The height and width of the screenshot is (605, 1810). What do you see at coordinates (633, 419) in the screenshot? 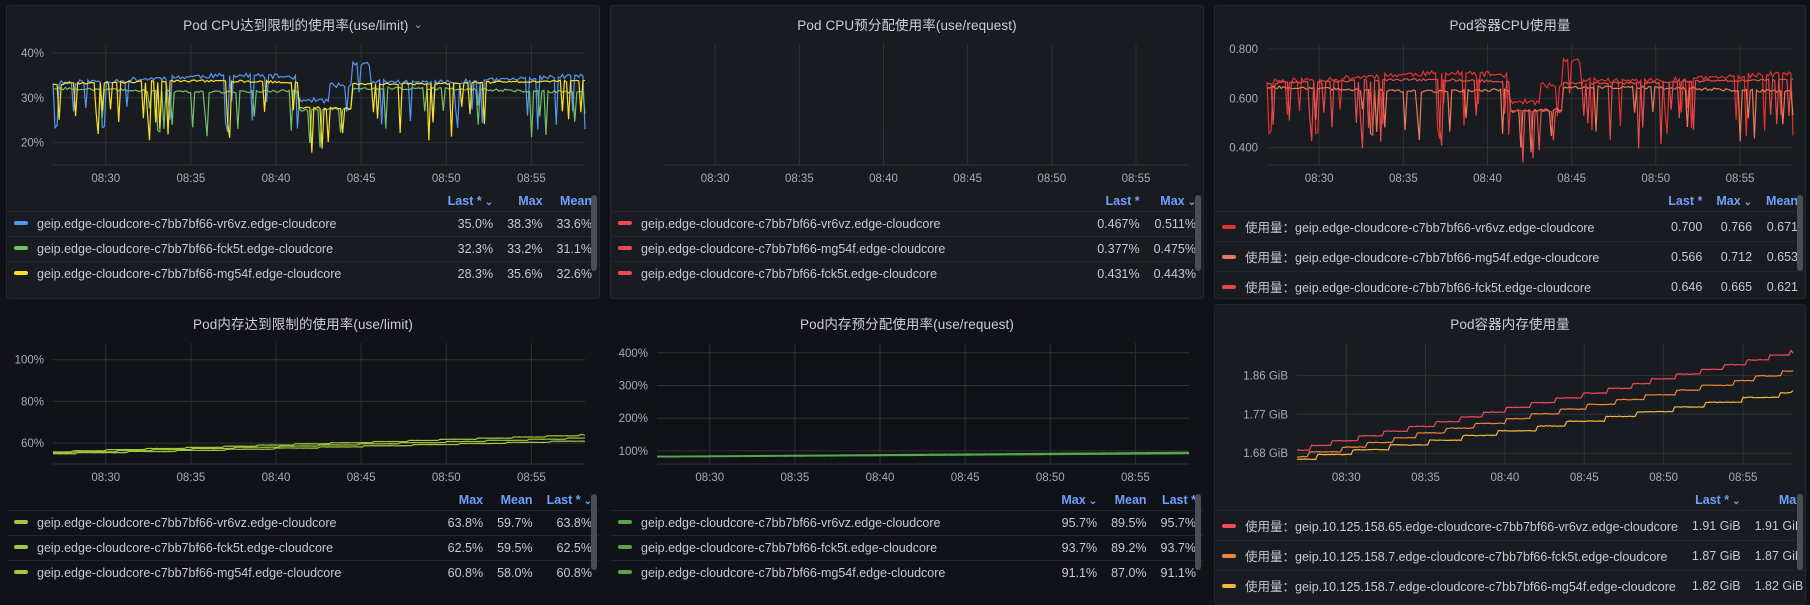
I see `y-axis-tick: 200%` at bounding box center [633, 419].